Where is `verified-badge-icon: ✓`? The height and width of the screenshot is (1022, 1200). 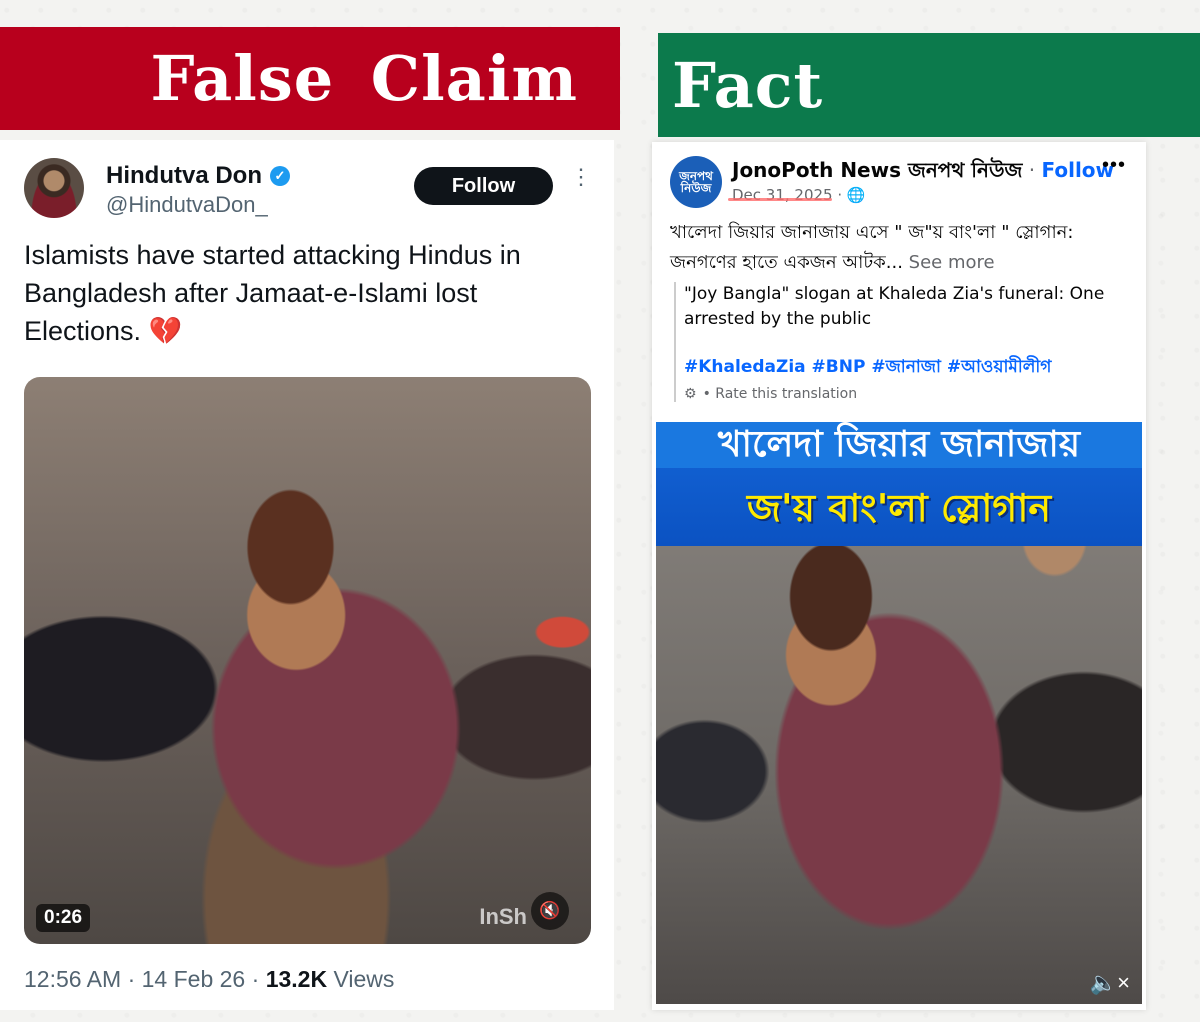 verified-badge-icon: ✓ is located at coordinates (280, 176).